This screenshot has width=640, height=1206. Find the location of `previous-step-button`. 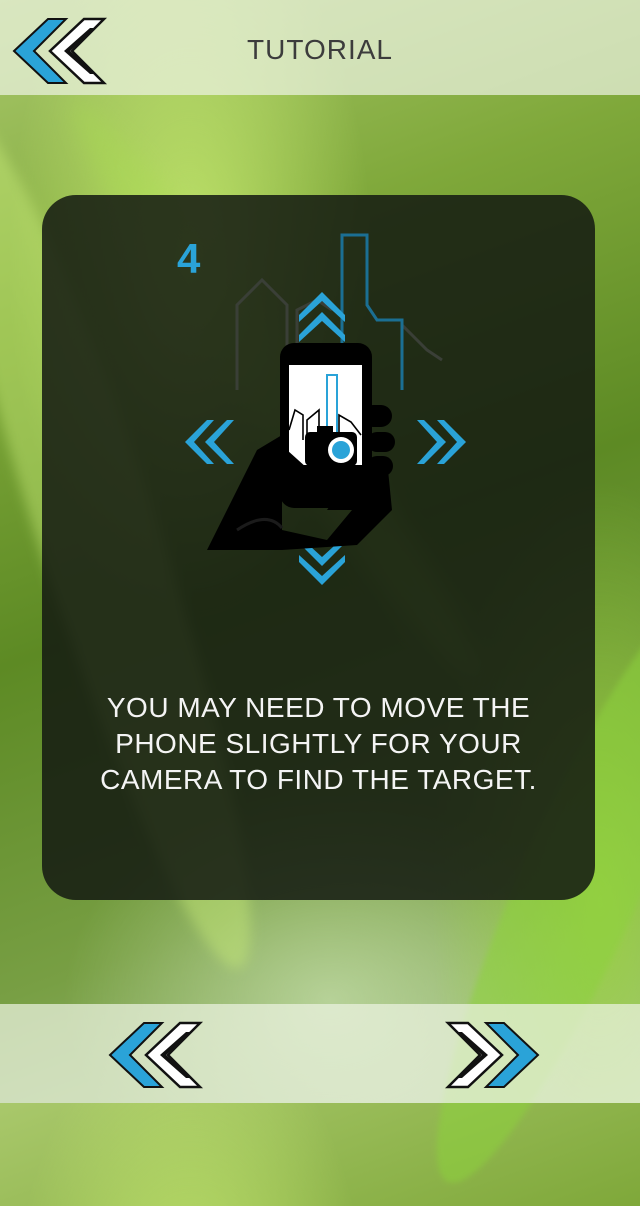

previous-step-button is located at coordinates (157, 1055).